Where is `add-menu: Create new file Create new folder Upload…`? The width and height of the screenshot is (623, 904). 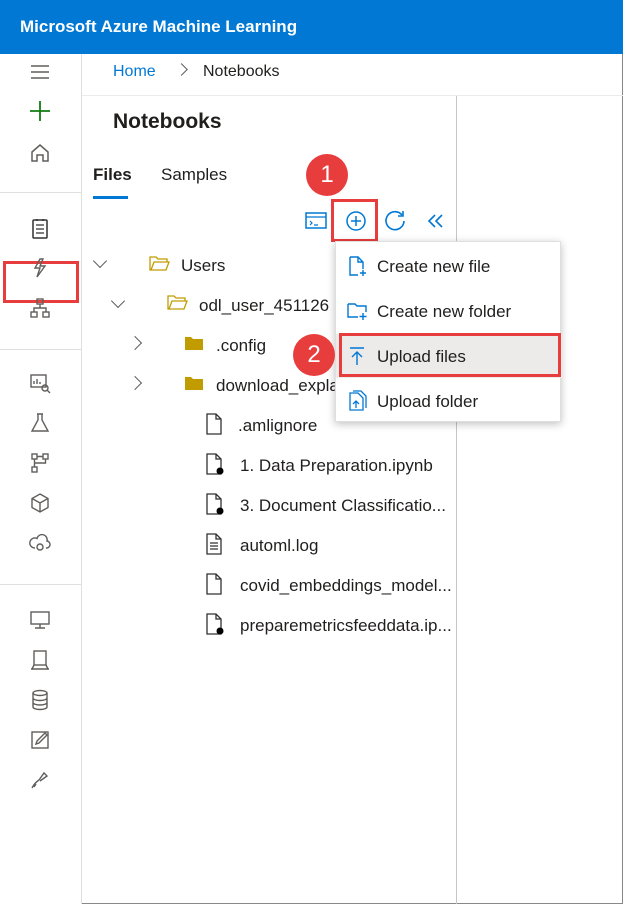 add-menu: Create new file Create new folder Upload… is located at coordinates (448, 332).